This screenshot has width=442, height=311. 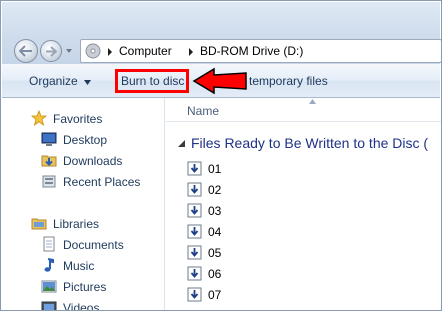 What do you see at coordinates (85, 287) in the screenshot?
I see `nav-pictures-label: Pictures` at bounding box center [85, 287].